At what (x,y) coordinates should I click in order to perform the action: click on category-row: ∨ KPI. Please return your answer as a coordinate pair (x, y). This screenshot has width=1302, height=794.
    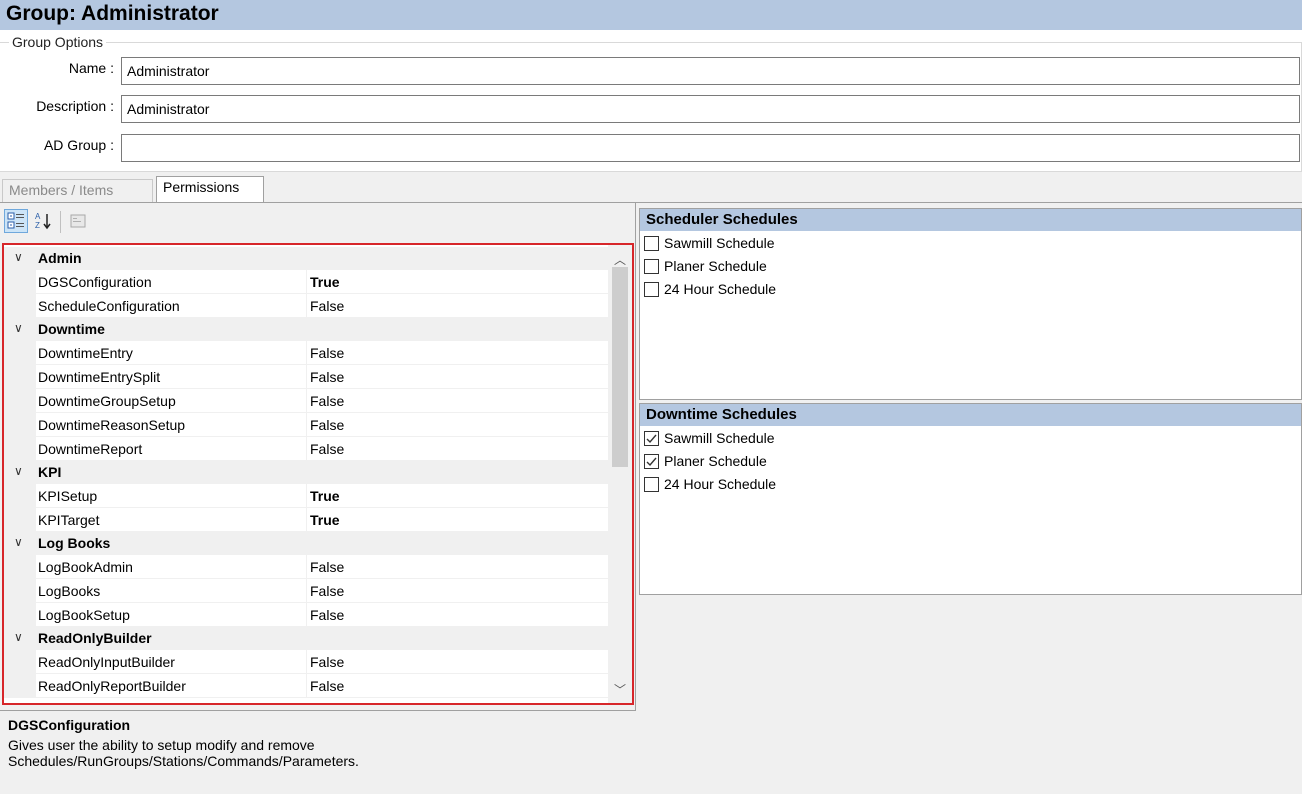
    Looking at the image, I should click on (306, 472).